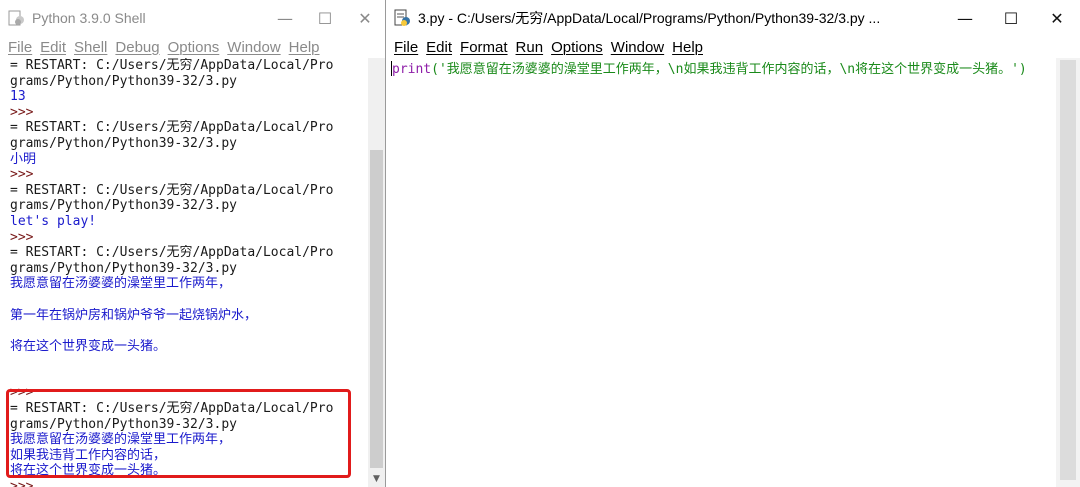 The image size is (1080, 487). What do you see at coordinates (18, 97) in the screenshot?
I see `output-line: 13` at bounding box center [18, 97].